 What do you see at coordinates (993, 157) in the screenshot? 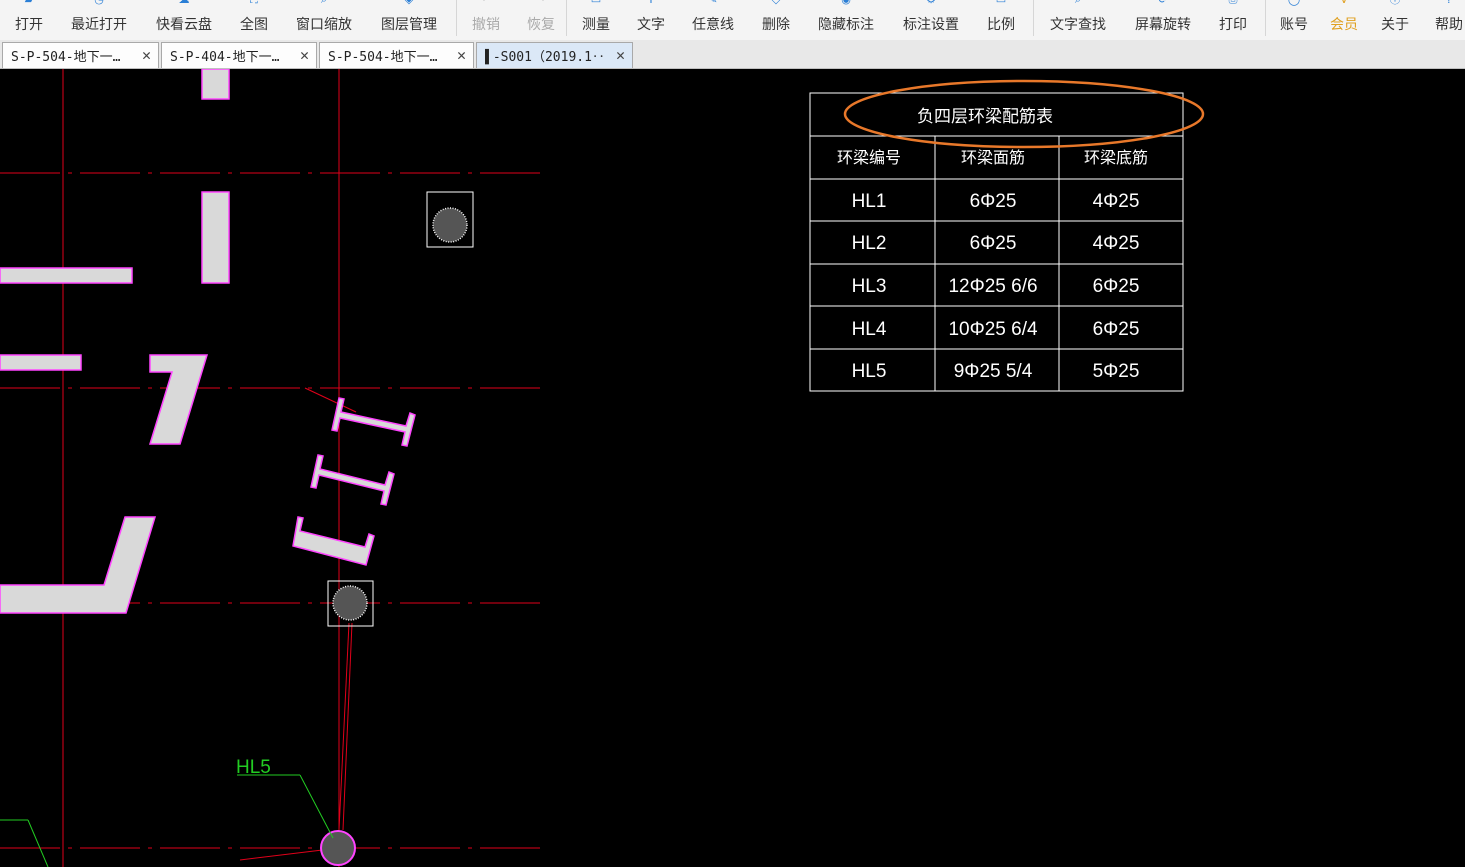
I see `table-header-cell: 环梁面筋` at bounding box center [993, 157].